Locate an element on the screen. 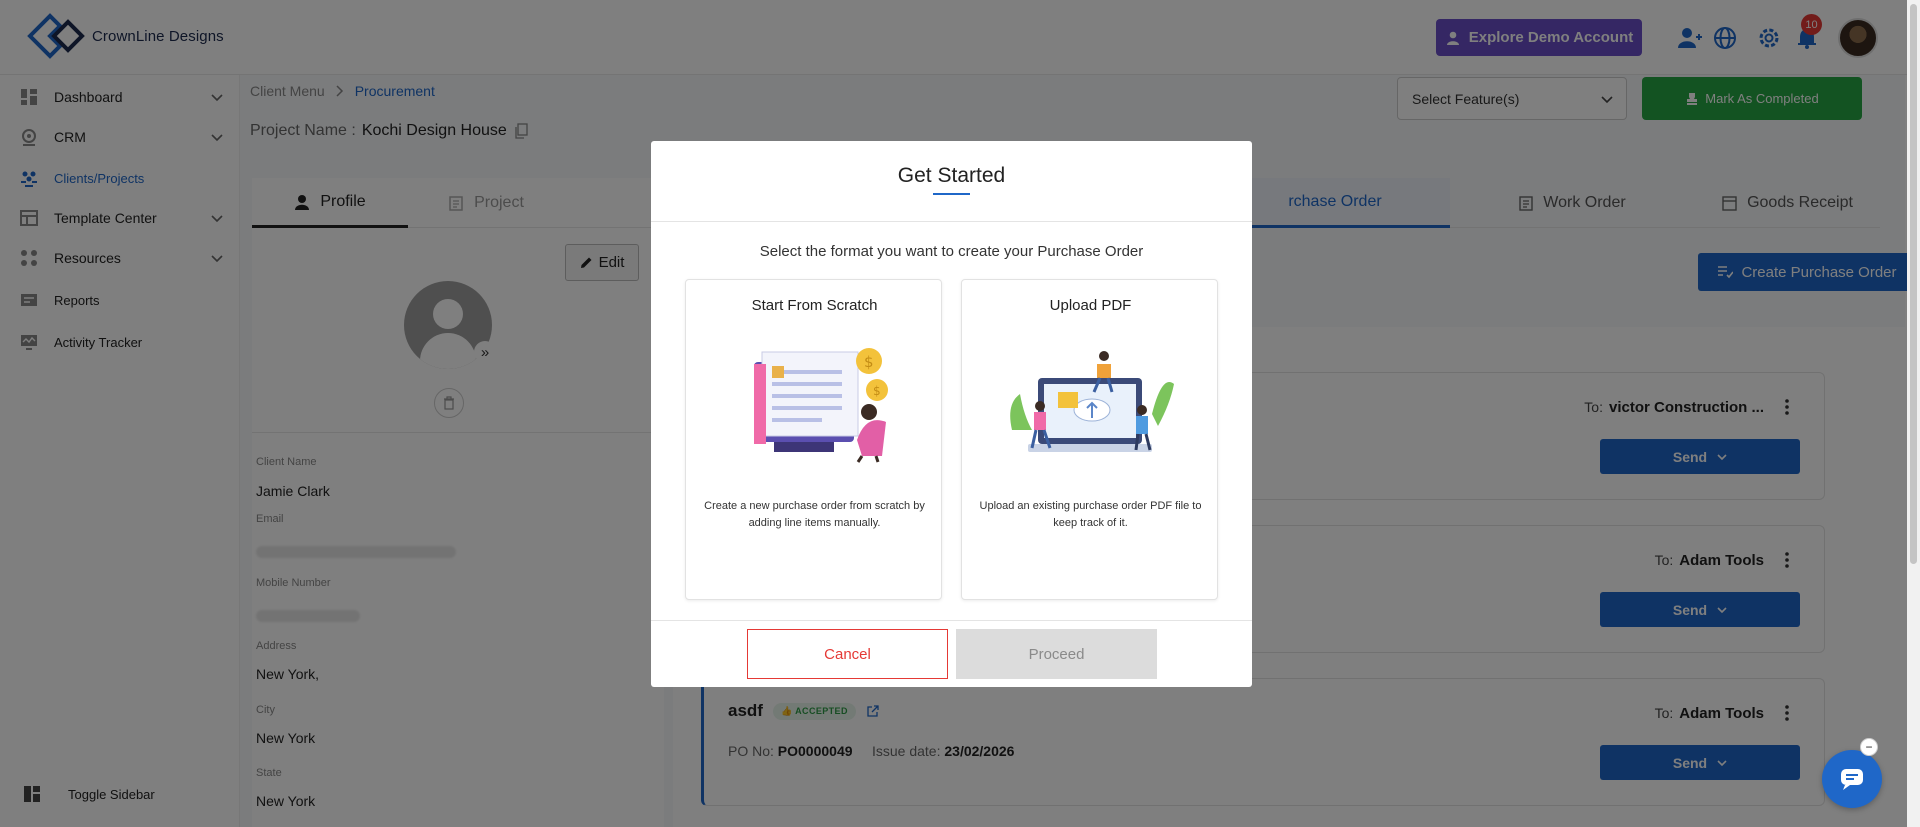  page-scrollbar is located at coordinates (1913, 413).